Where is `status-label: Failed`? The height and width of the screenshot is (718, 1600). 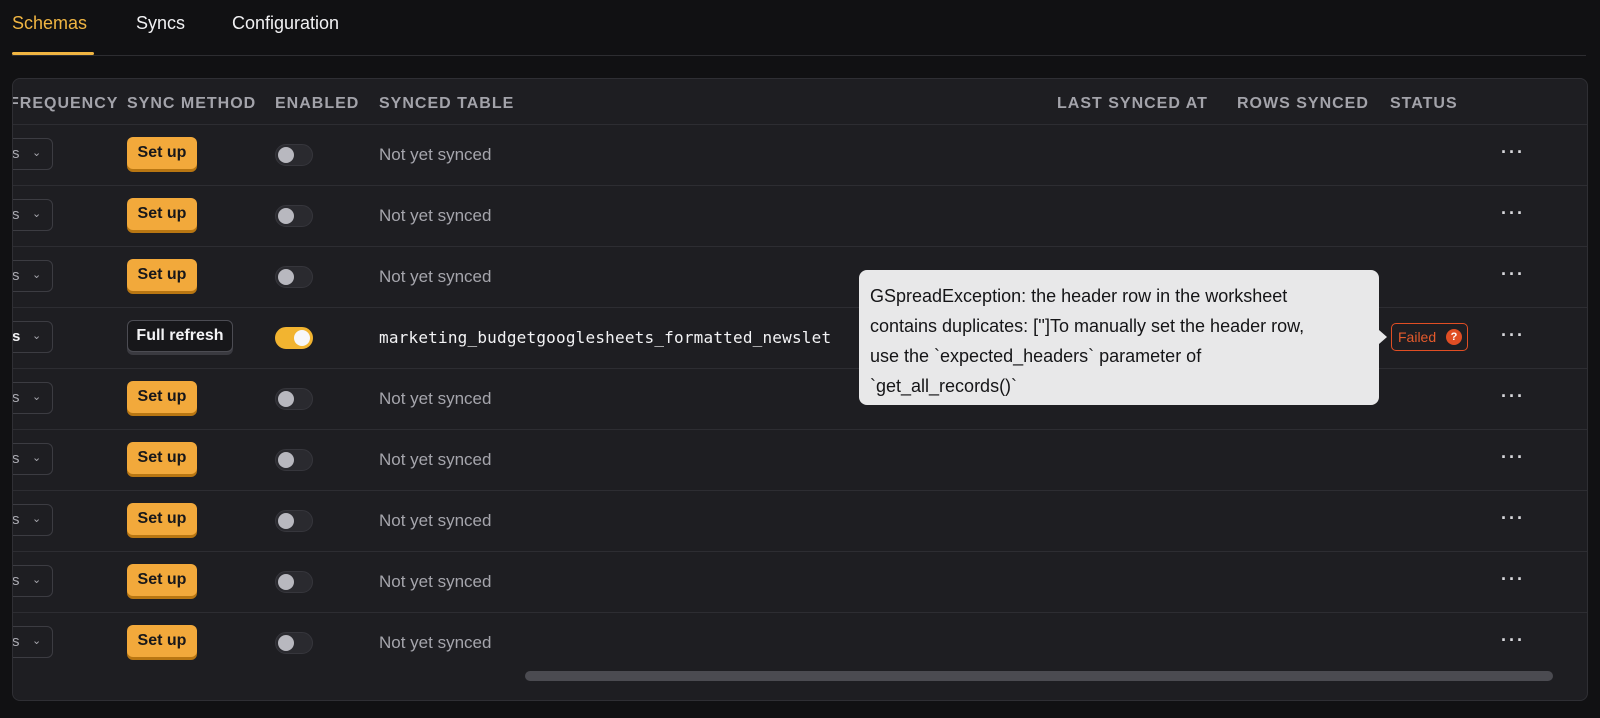 status-label: Failed is located at coordinates (1417, 337).